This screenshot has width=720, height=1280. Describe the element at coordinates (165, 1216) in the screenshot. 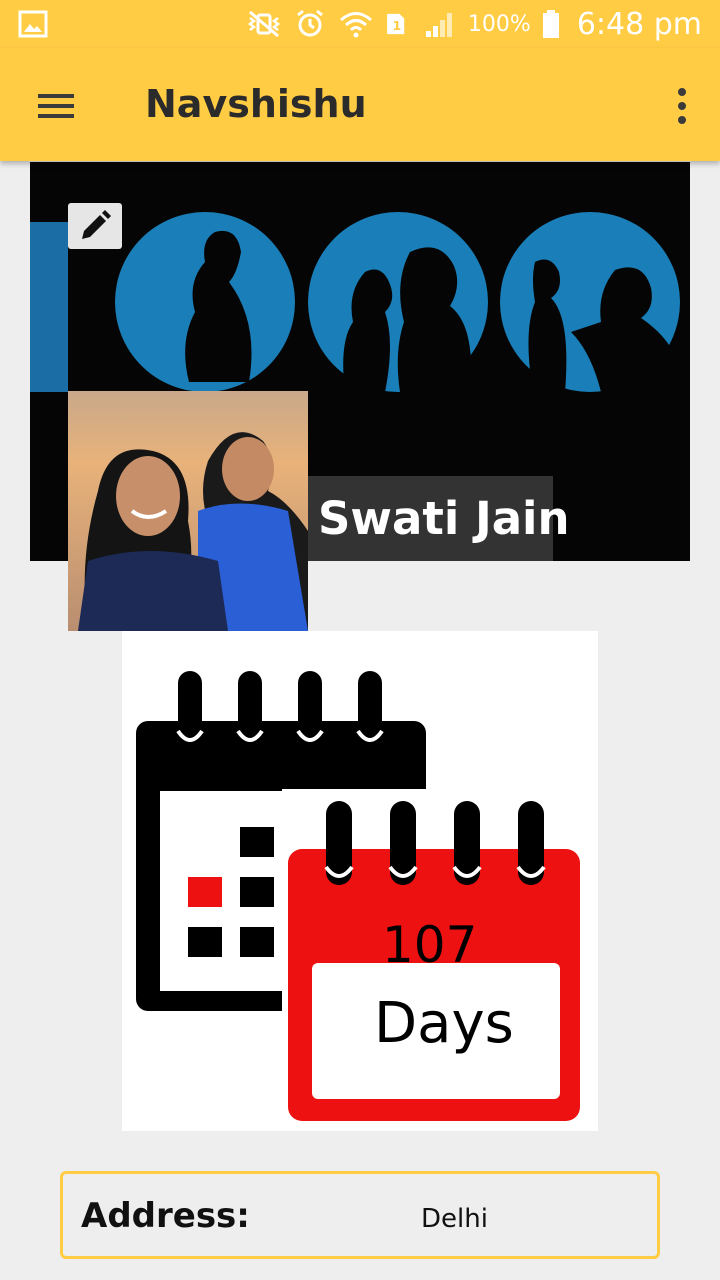

I see `address-label: Address:` at that location.